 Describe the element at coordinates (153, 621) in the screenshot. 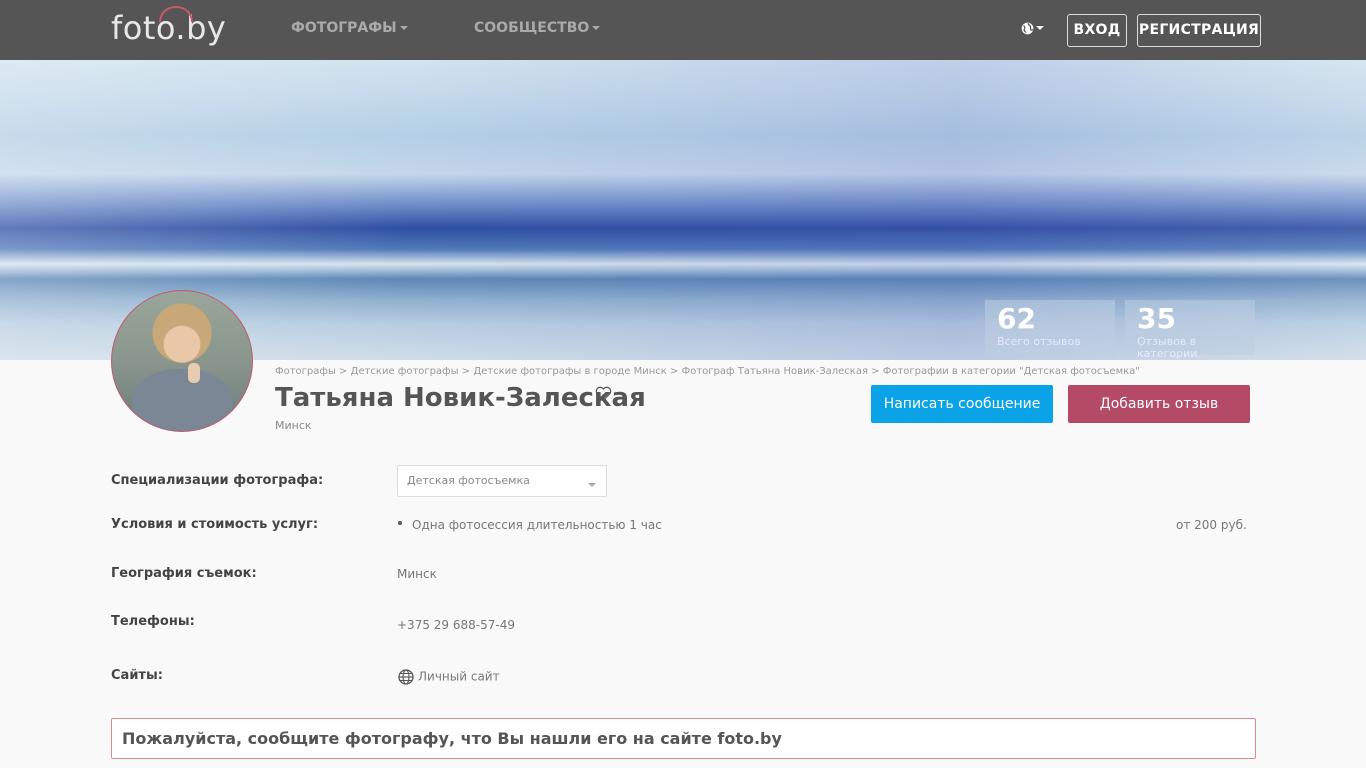

I see `phones-label: Телефоны:` at that location.